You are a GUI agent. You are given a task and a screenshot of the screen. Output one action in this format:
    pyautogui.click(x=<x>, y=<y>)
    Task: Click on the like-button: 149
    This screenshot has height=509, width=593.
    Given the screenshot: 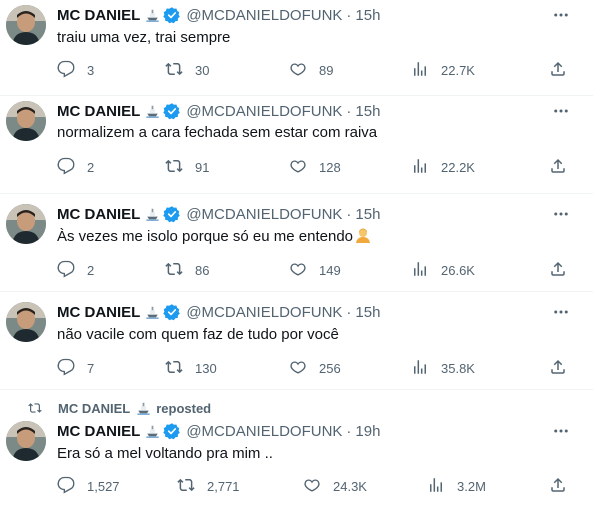 What is the action you would take?
    pyautogui.click(x=315, y=270)
    